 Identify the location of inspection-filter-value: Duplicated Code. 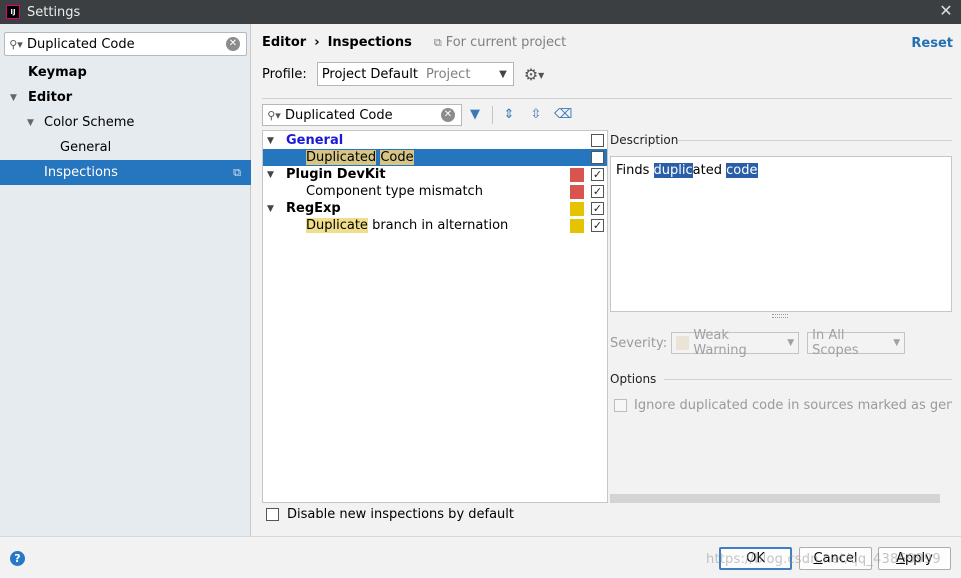
(339, 115).